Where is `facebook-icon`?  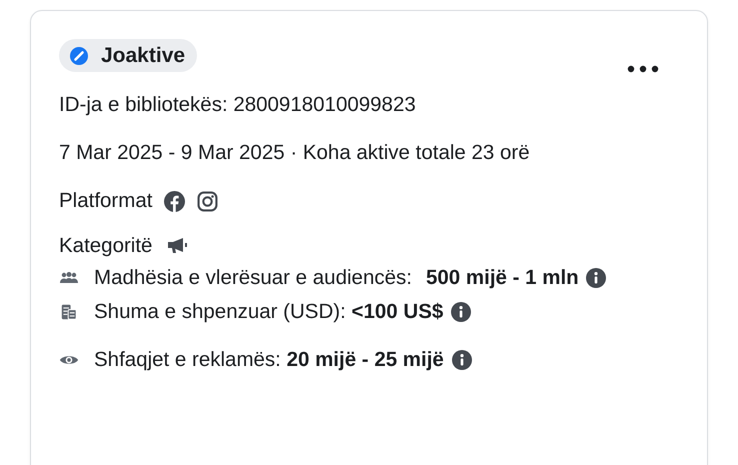
facebook-icon is located at coordinates (175, 201).